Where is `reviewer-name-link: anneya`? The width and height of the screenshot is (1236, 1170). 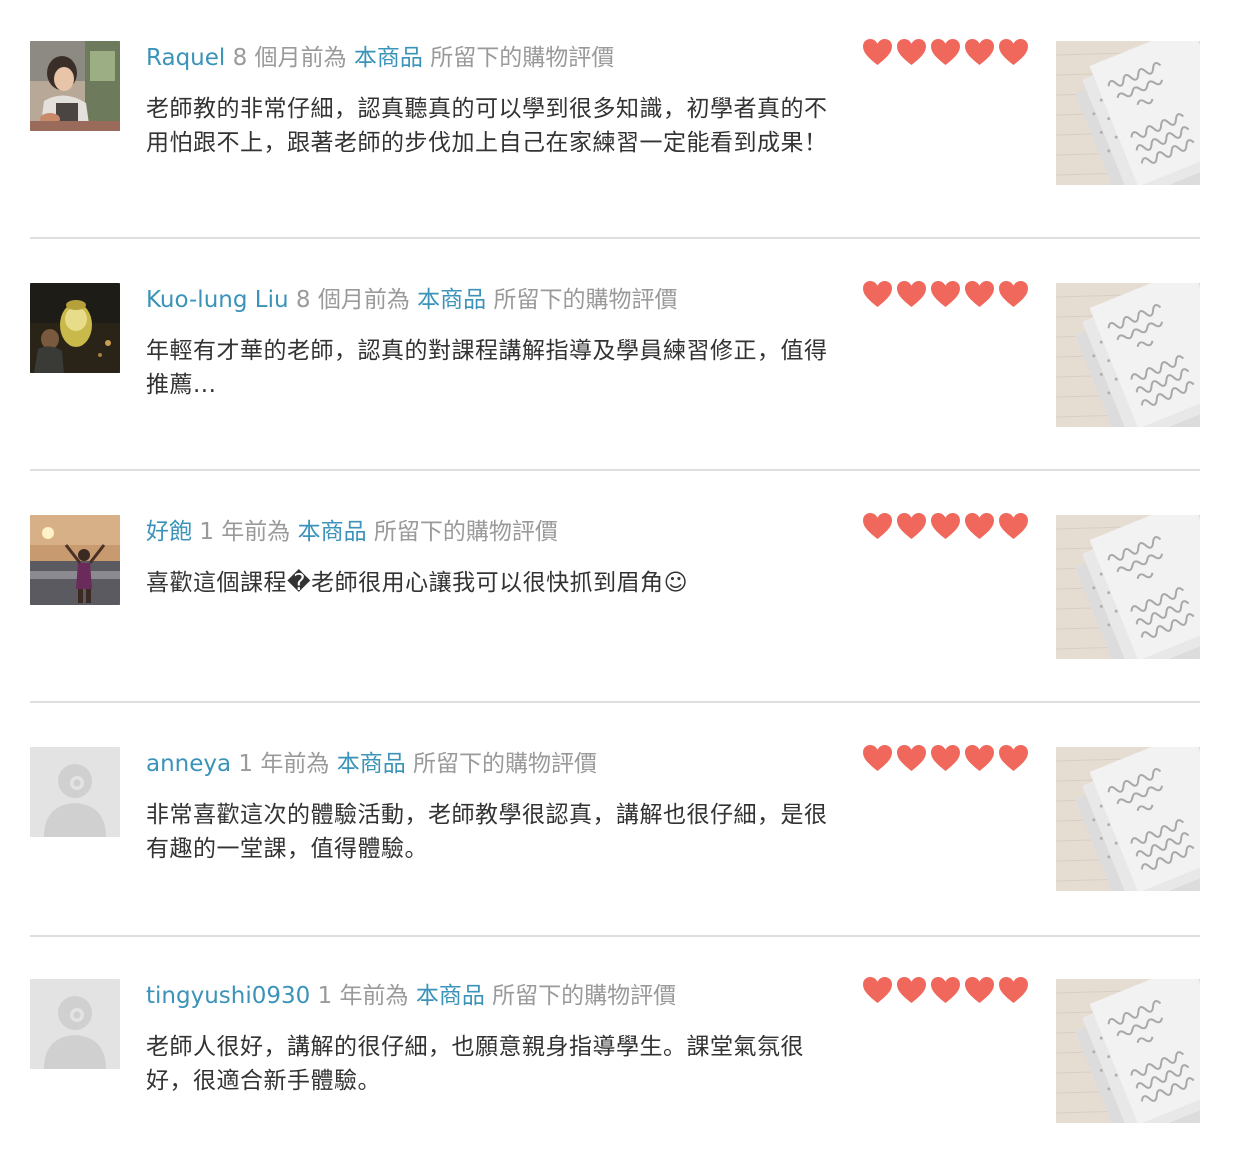
reviewer-name-link: anneya is located at coordinates (188, 764).